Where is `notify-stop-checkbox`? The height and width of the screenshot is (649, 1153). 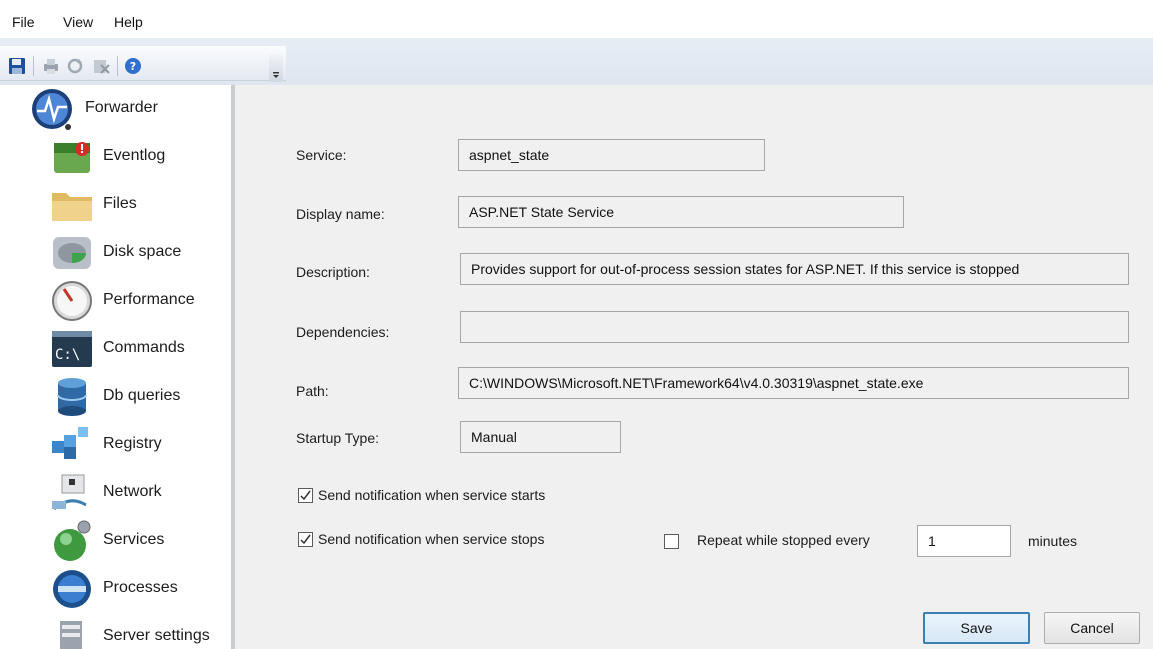 notify-stop-checkbox is located at coordinates (305, 539).